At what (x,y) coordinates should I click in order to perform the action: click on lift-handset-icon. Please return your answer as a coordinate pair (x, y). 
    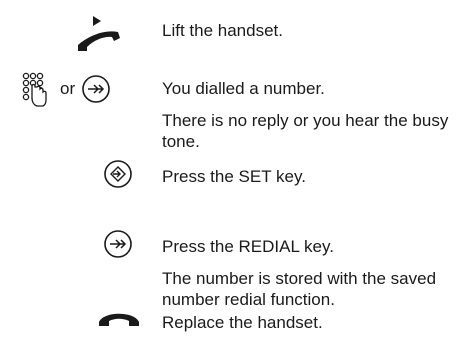
    Looking at the image, I should click on (98, 34).